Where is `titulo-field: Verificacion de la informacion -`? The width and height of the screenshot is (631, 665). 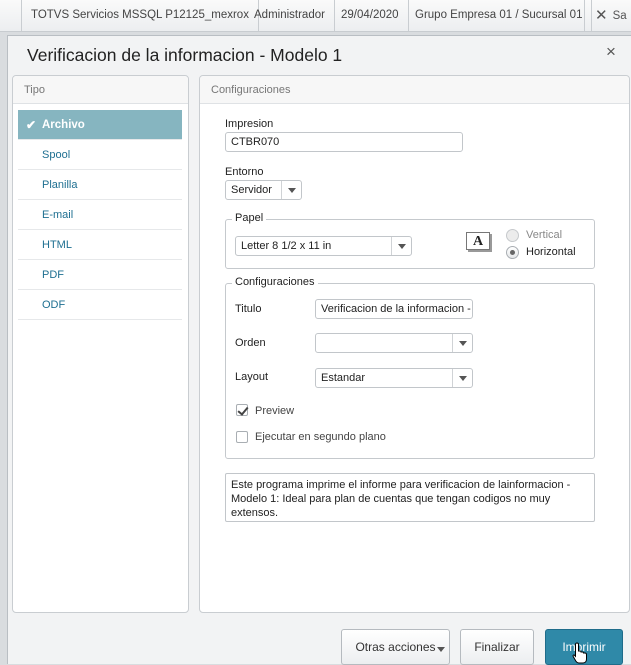 titulo-field: Verificacion de la informacion - is located at coordinates (394, 309).